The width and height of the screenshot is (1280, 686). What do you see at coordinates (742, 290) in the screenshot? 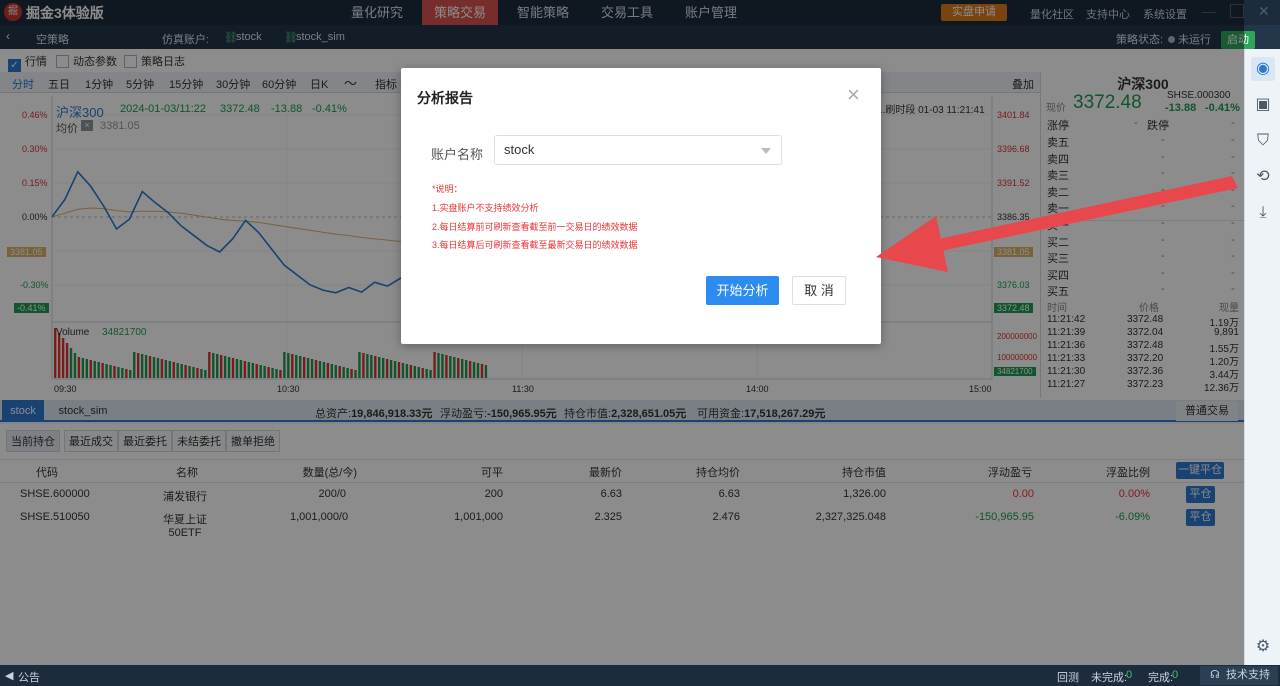
I see `start-analysis-button: 开始分析` at bounding box center [742, 290].